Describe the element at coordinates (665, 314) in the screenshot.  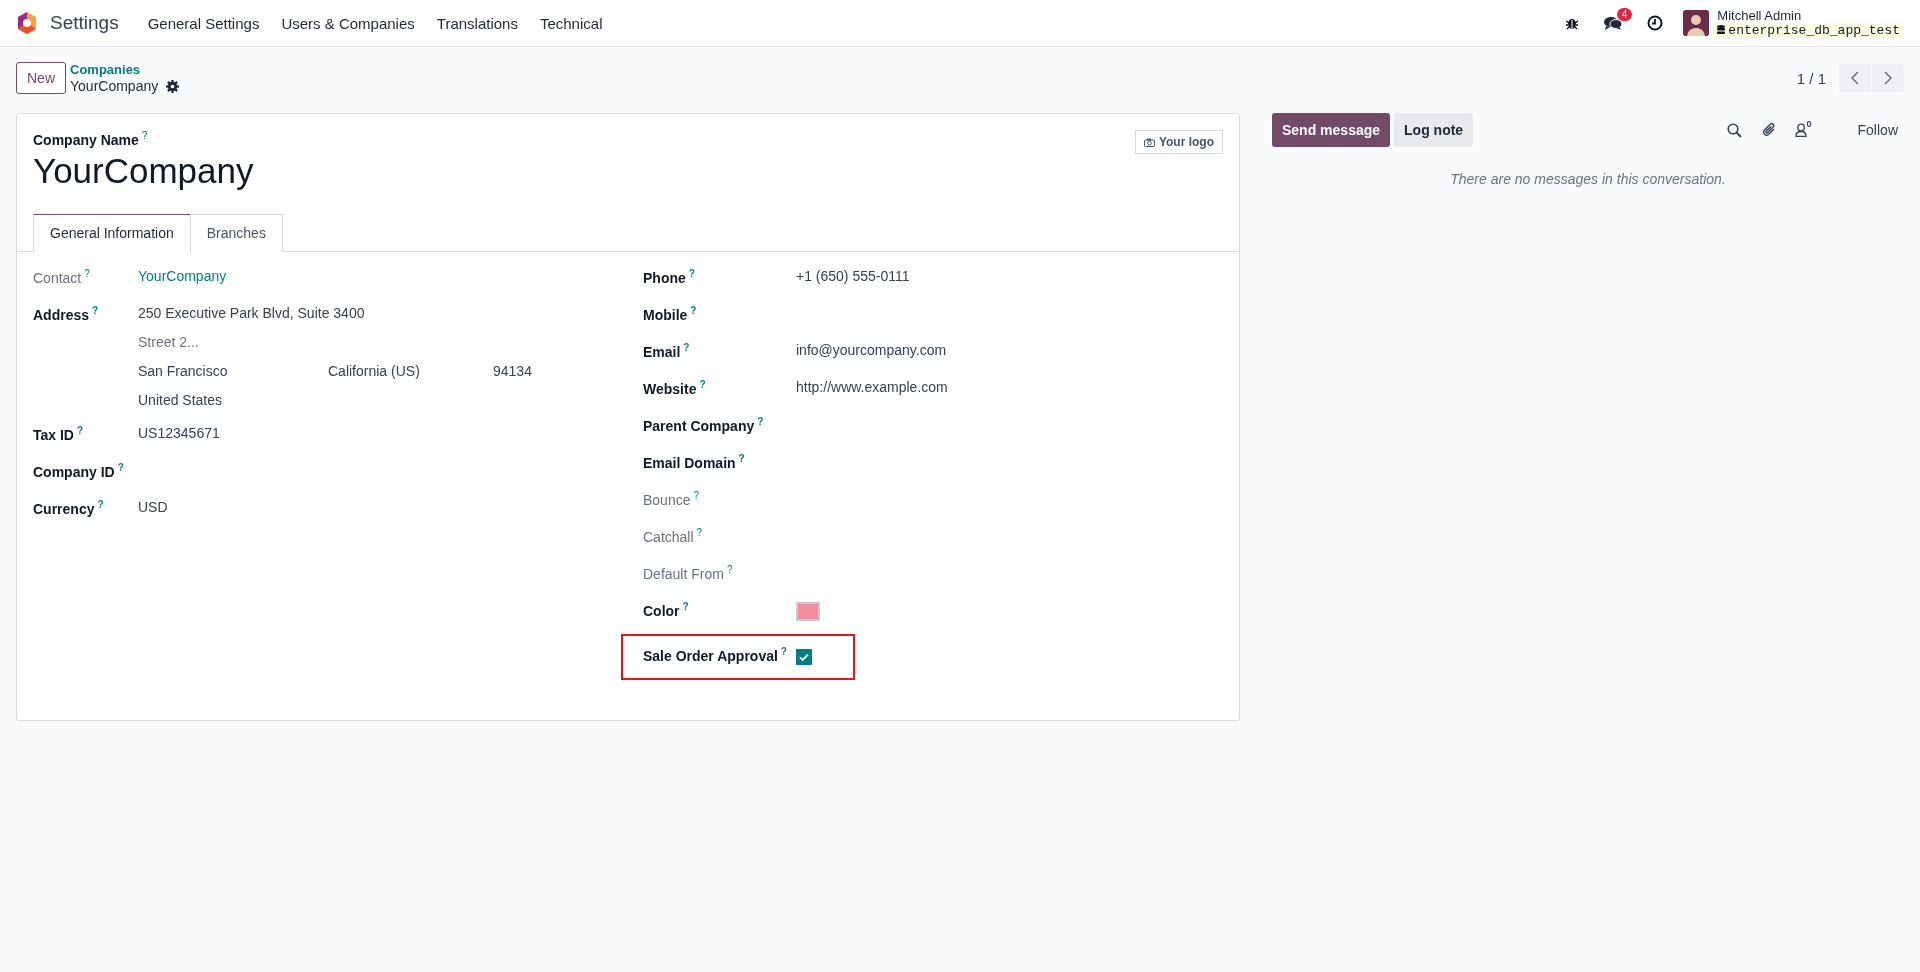
I see `field-label: Mobile` at that location.